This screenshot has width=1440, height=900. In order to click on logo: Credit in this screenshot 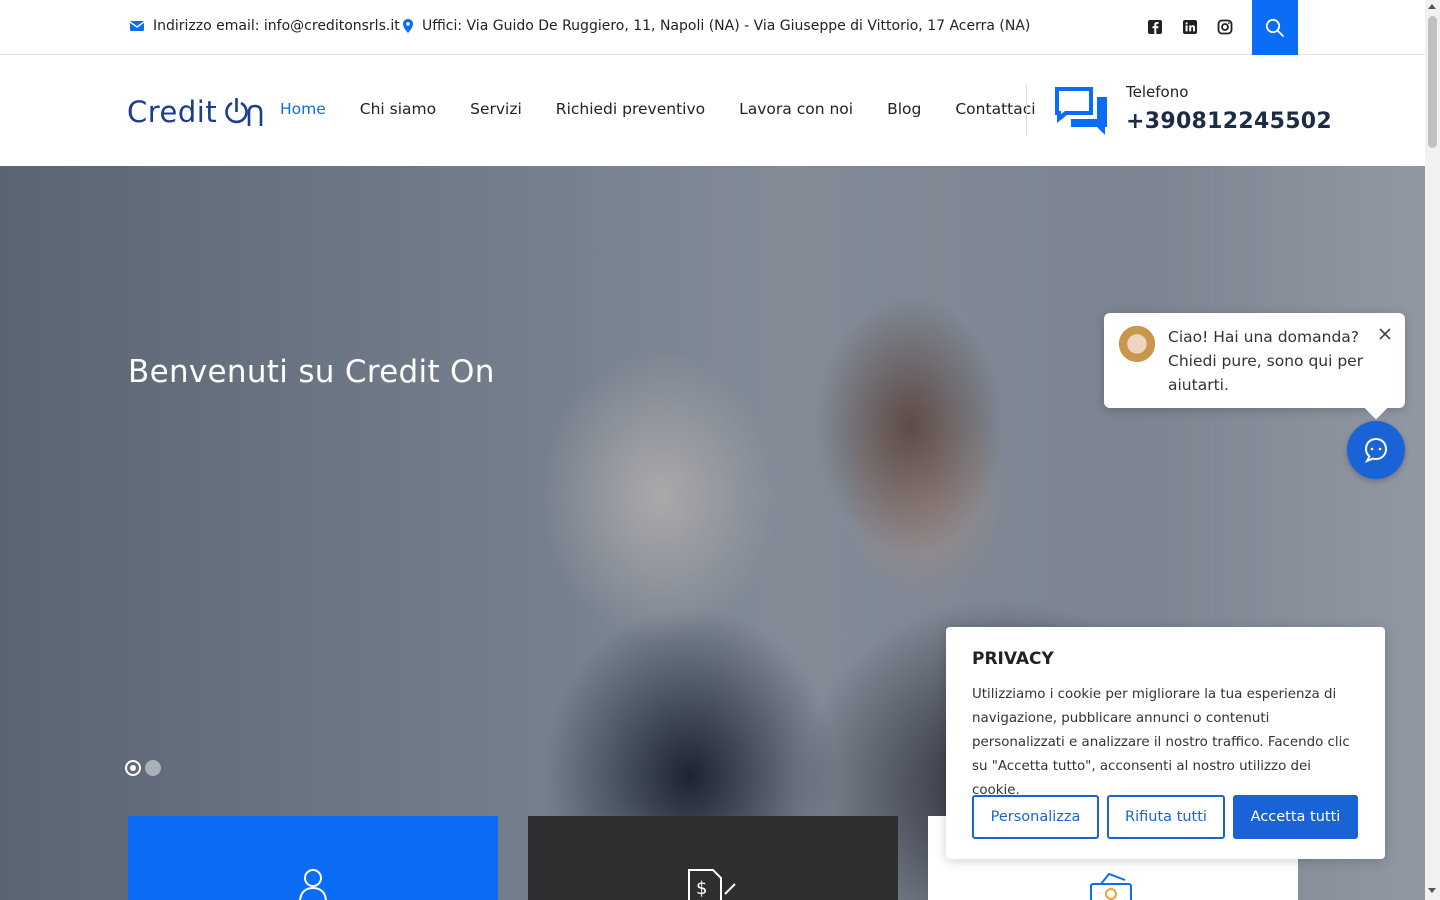, I will do `click(196, 112)`.